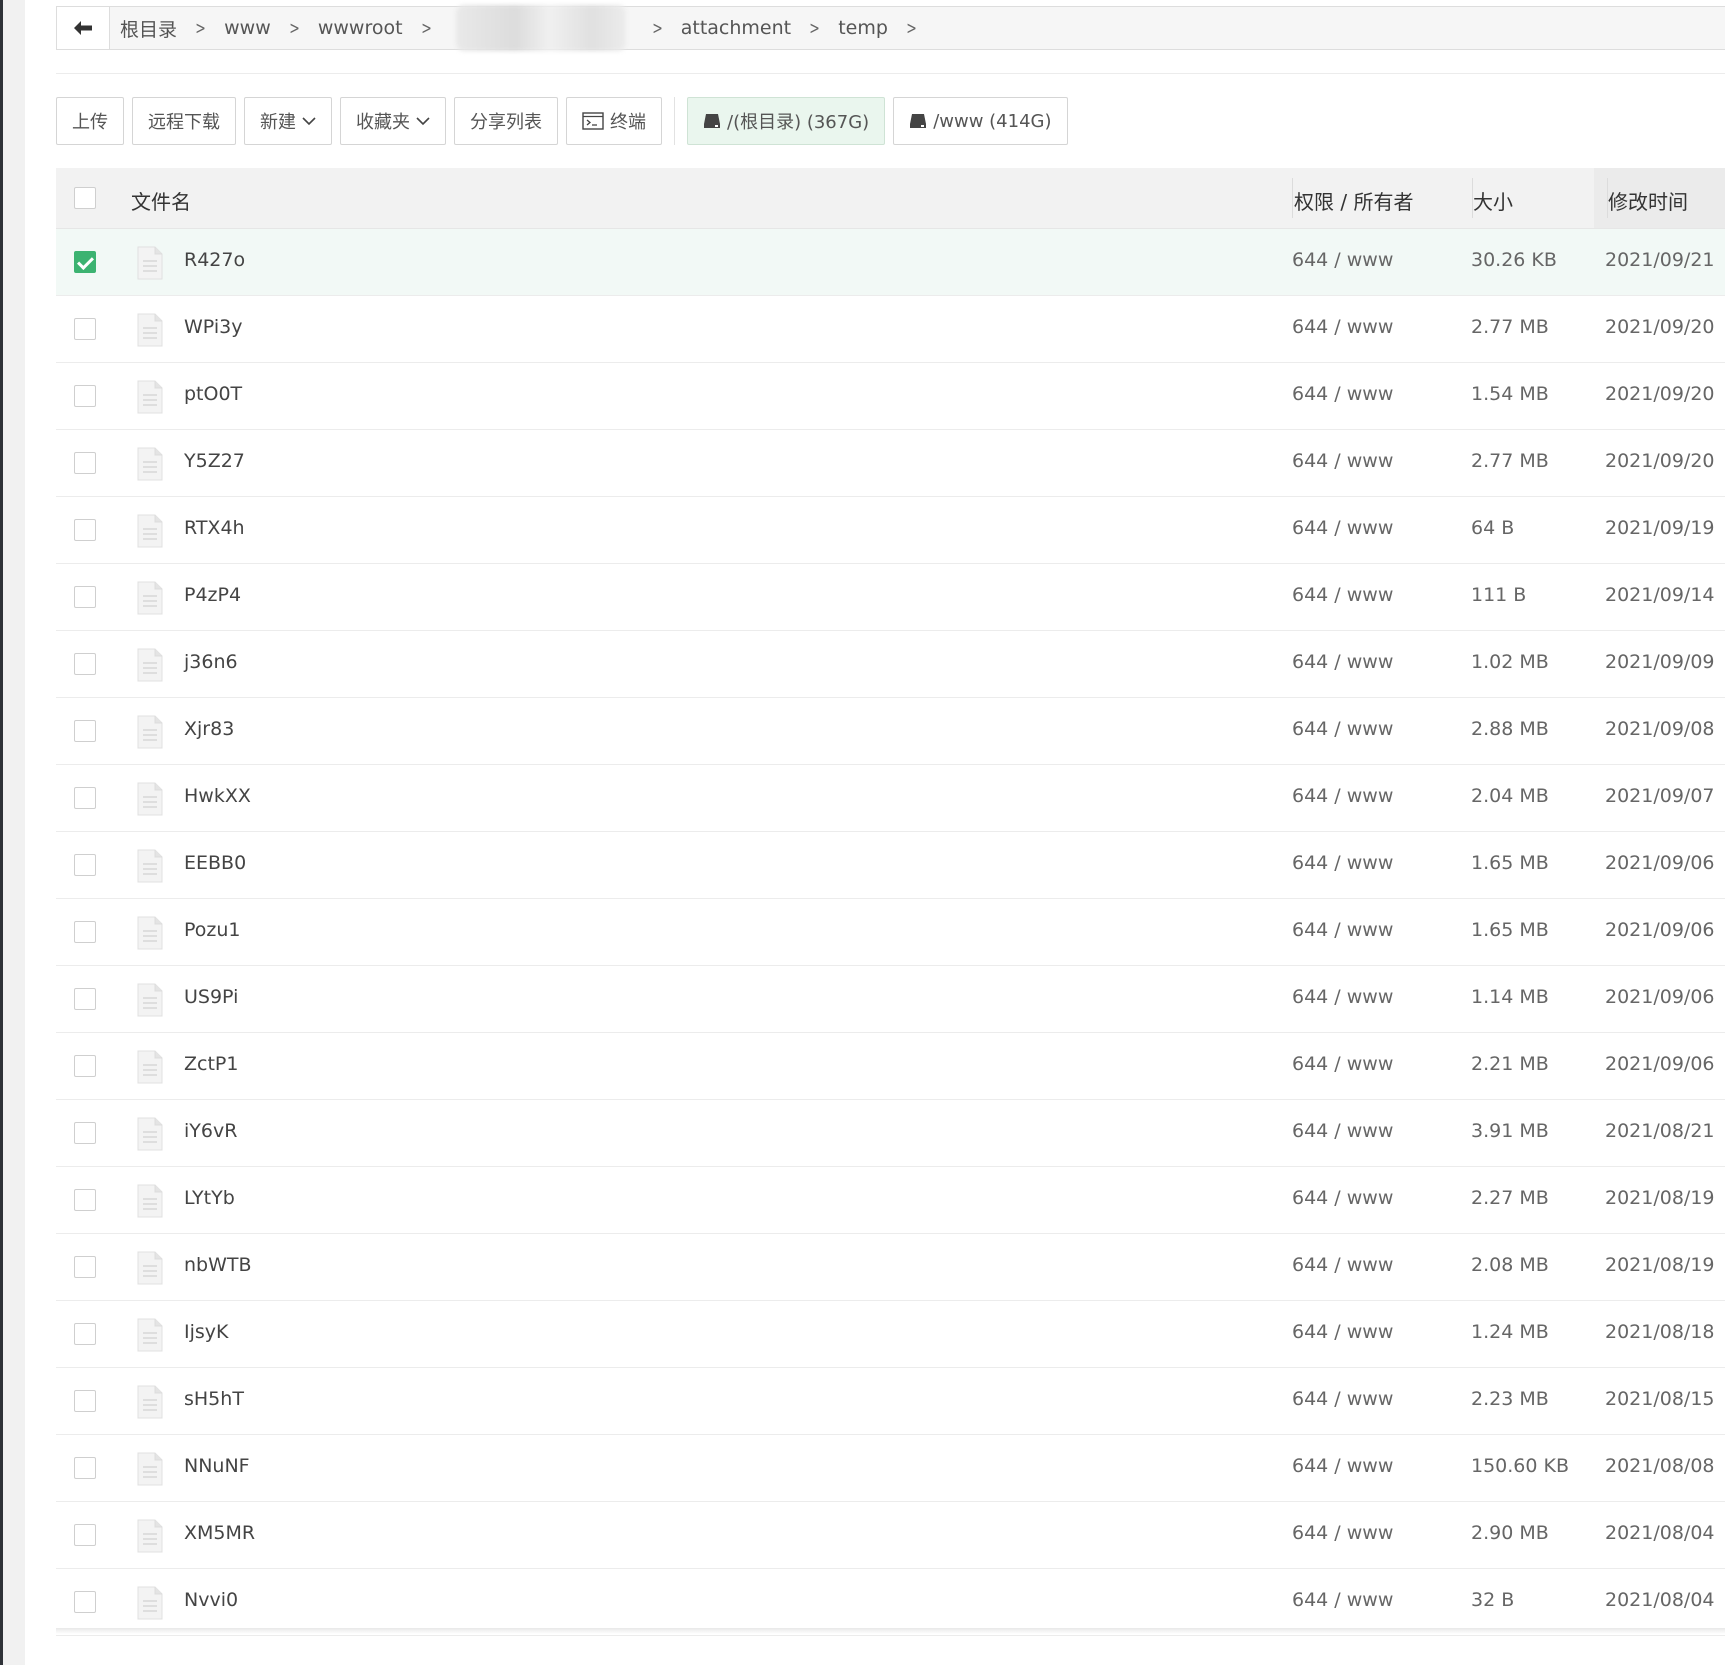  I want to click on file-name: sH5hT, so click(214, 1399).